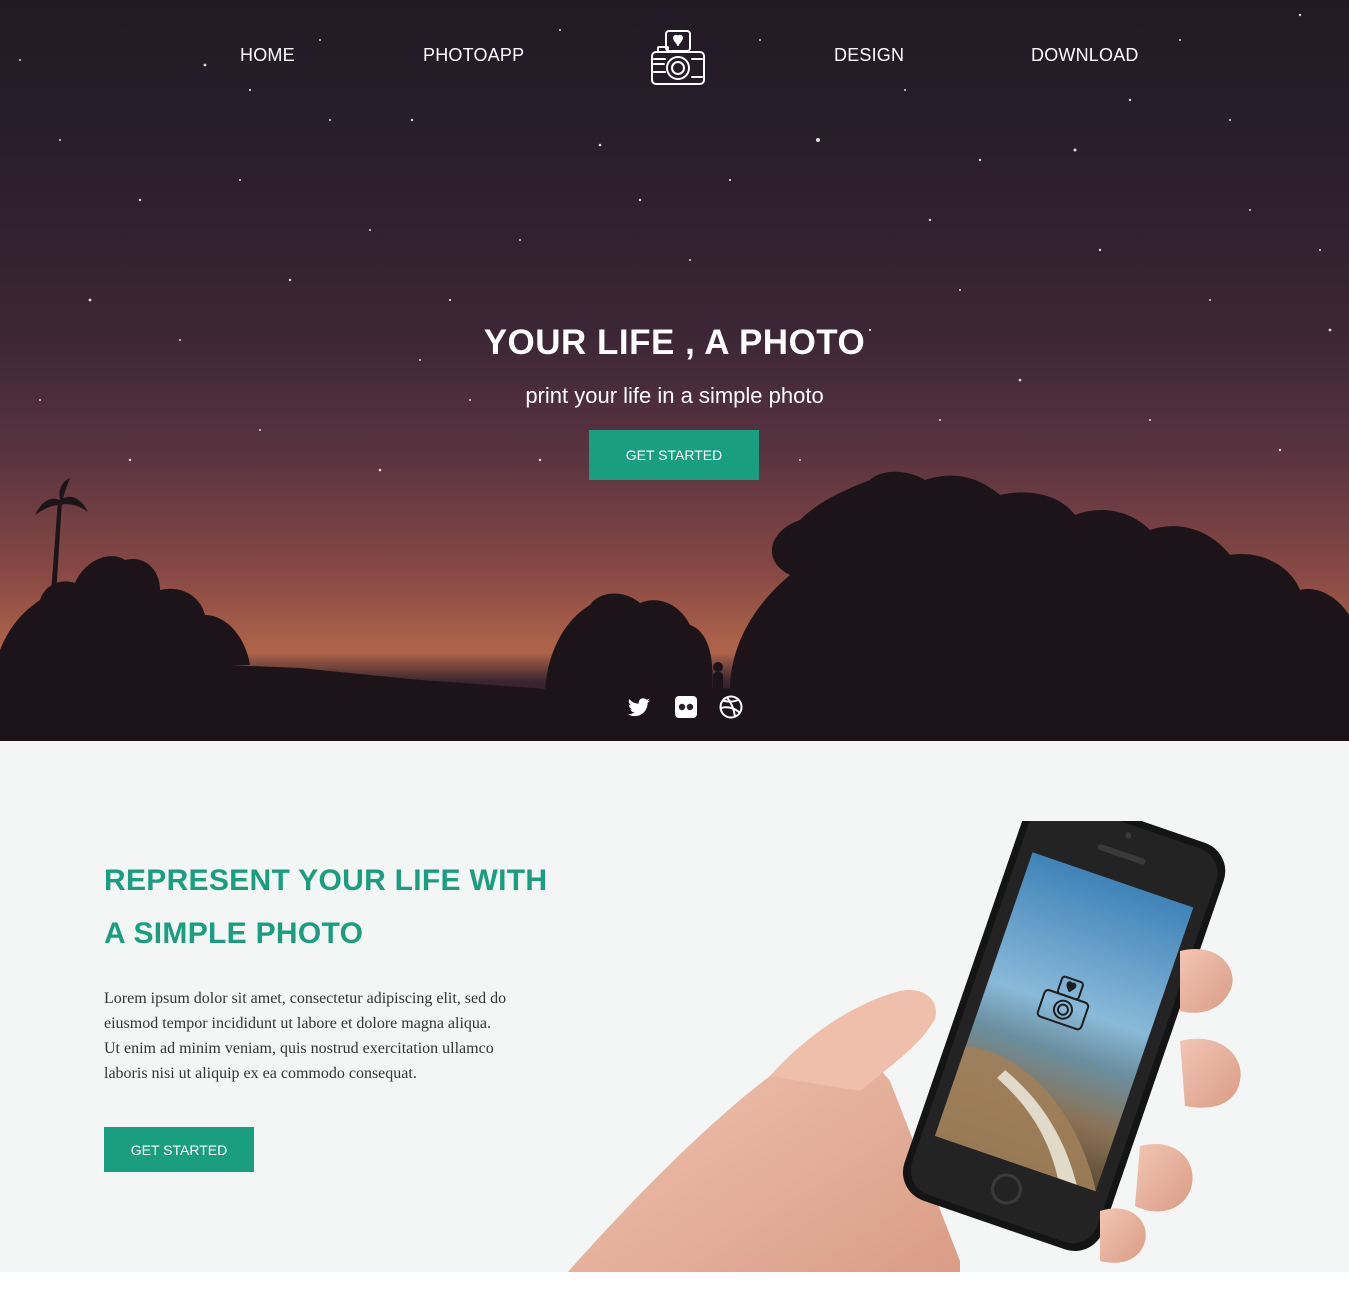  What do you see at coordinates (678, 58) in the screenshot?
I see `camera-heart-icon` at bounding box center [678, 58].